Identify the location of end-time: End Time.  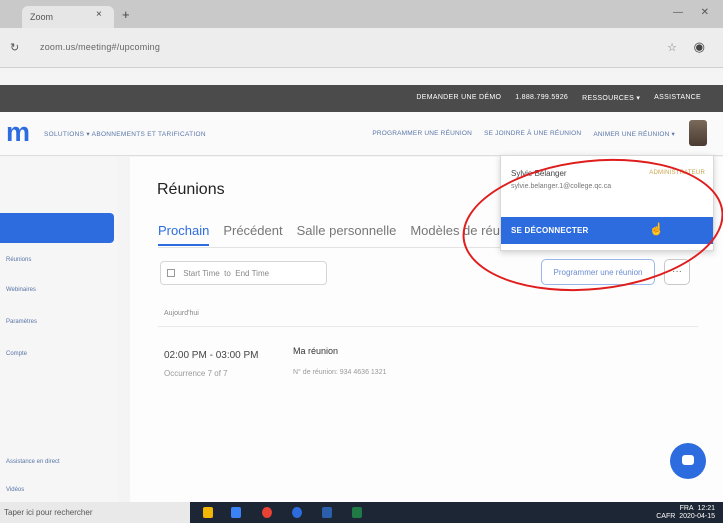
(252, 273).